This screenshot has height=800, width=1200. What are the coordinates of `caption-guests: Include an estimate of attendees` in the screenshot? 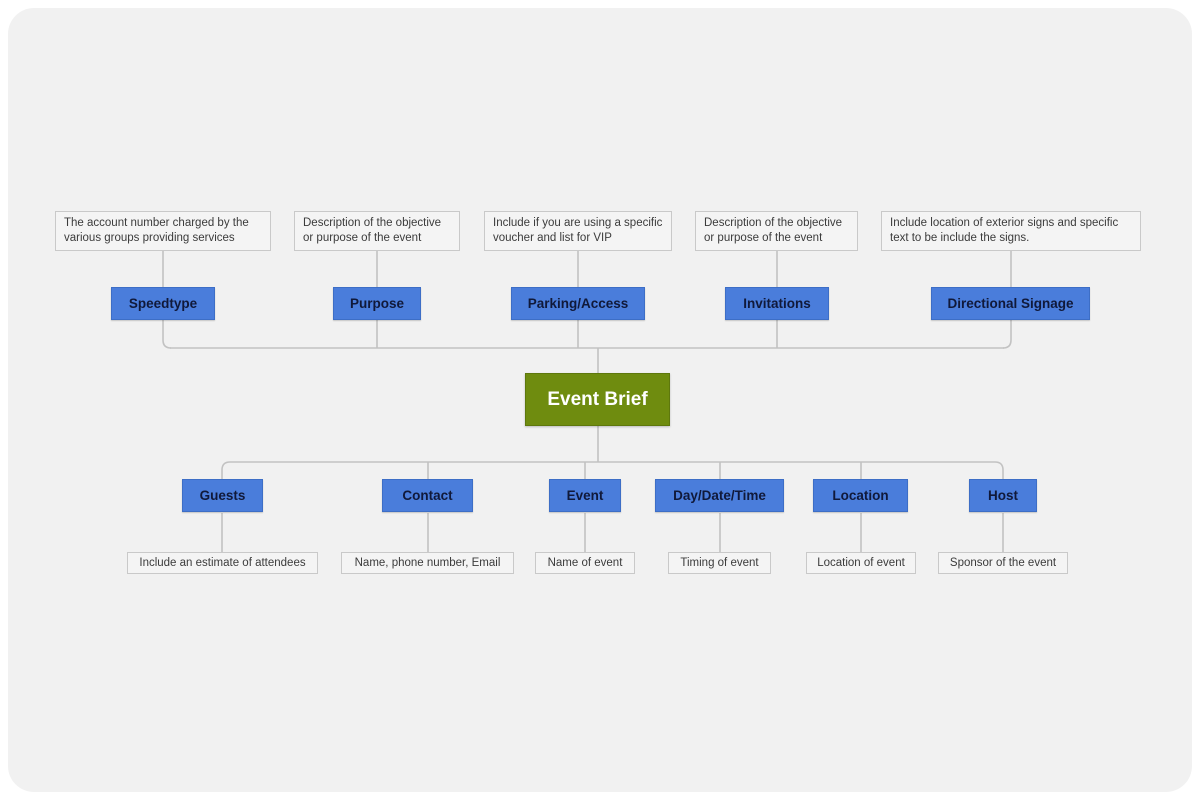 It's located at (222, 563).